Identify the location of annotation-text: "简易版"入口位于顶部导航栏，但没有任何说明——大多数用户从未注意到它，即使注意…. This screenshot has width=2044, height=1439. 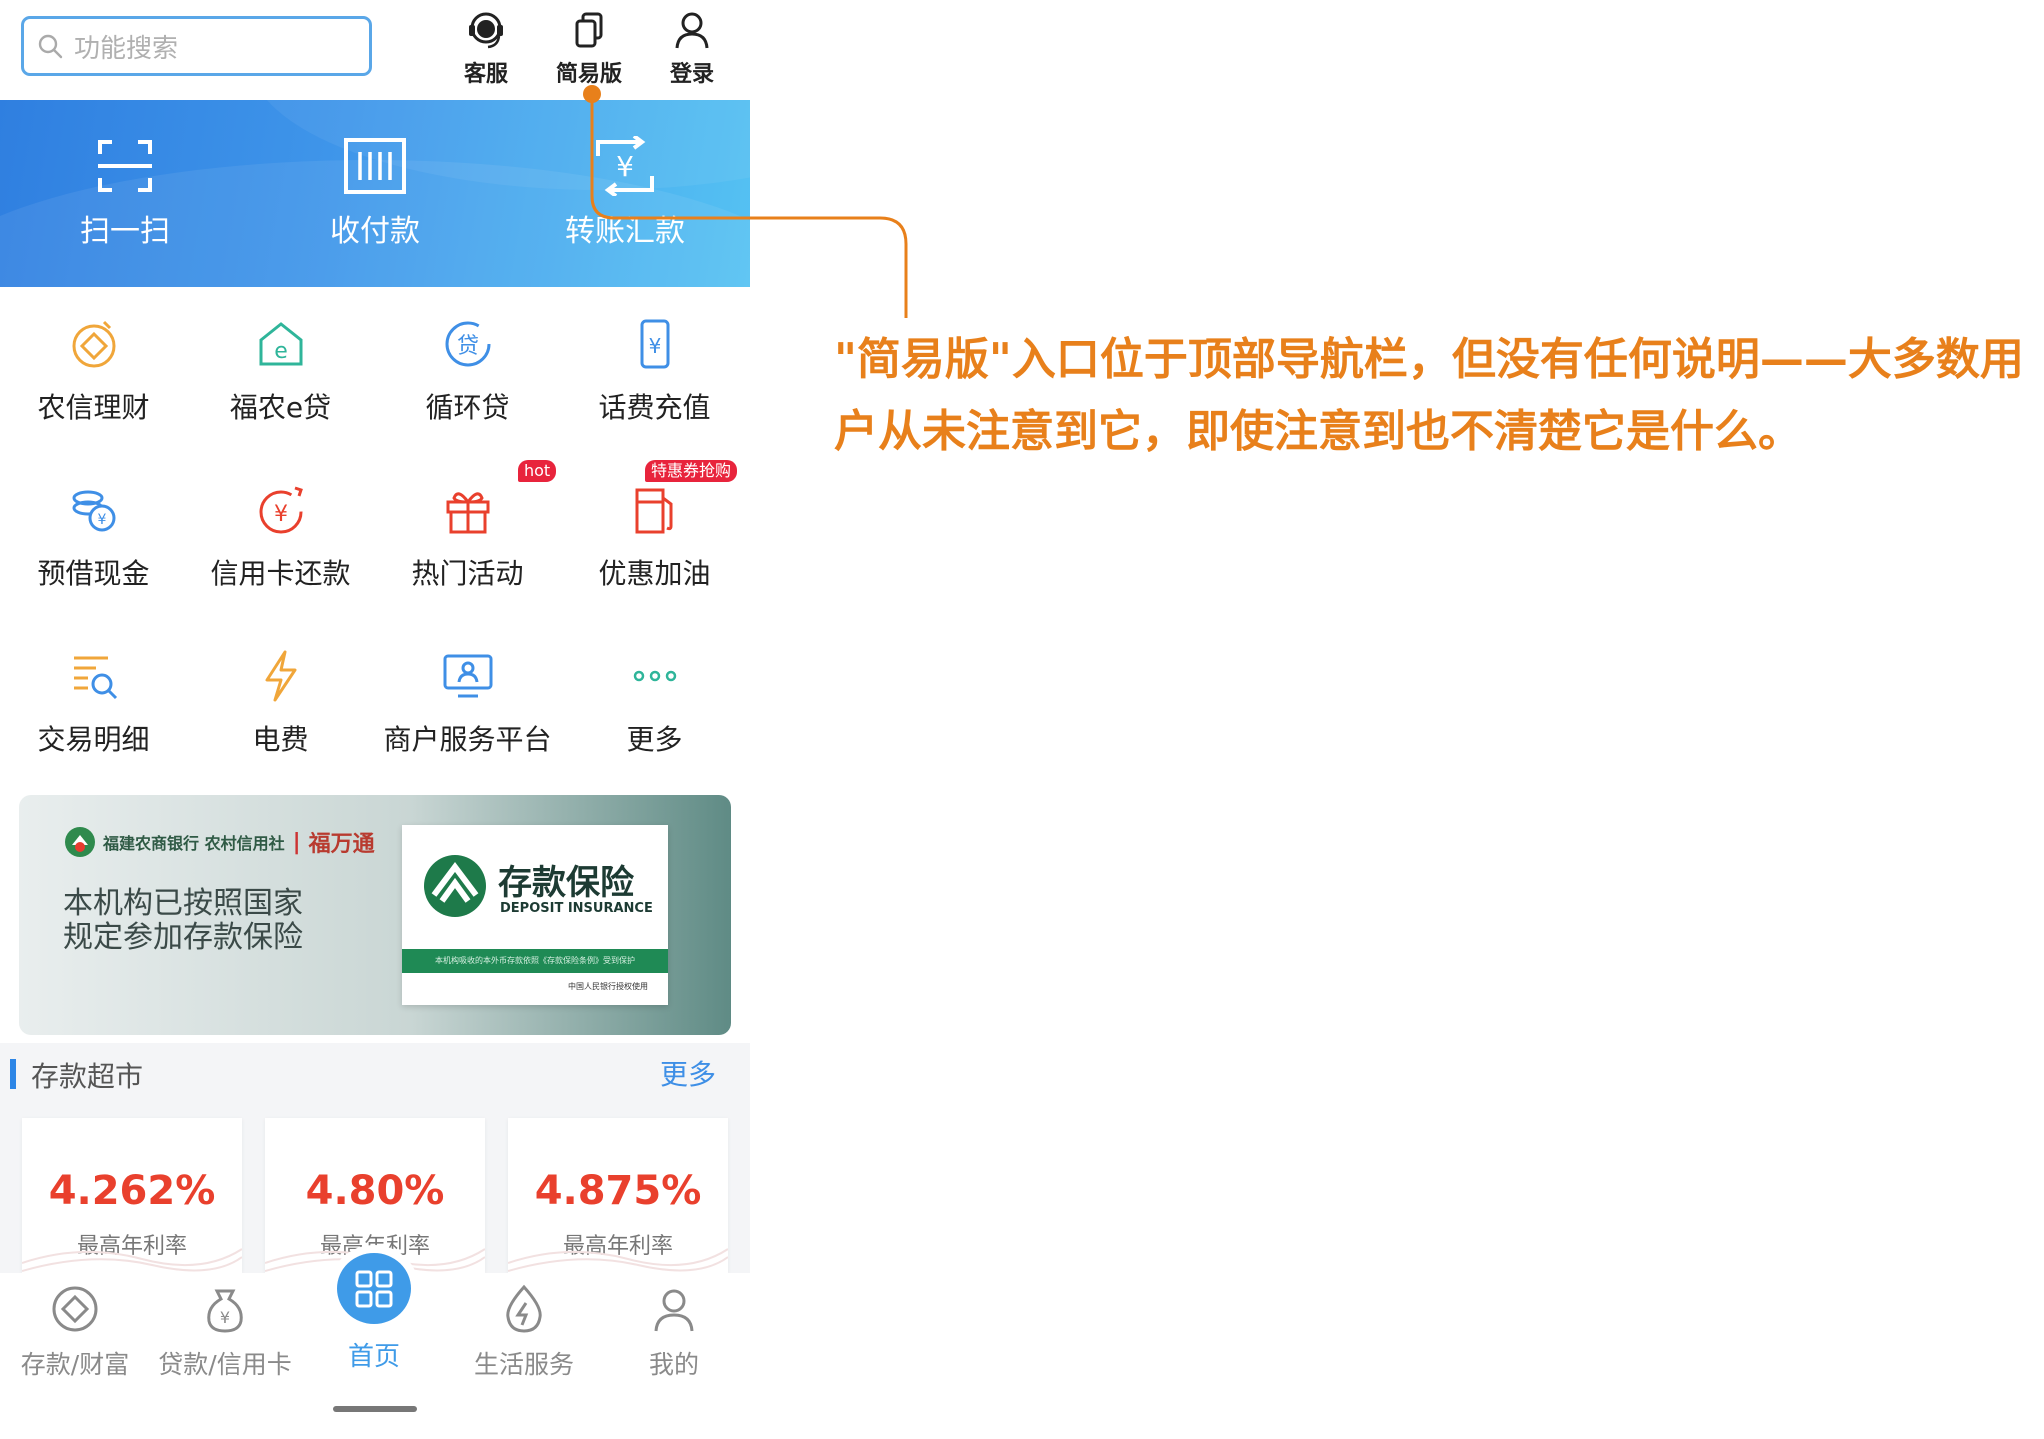
(1429, 395).